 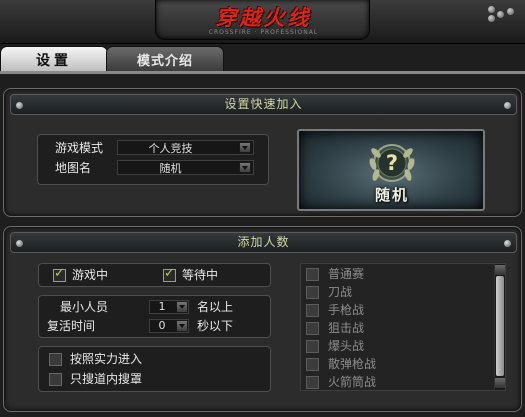 What do you see at coordinates (200, 275) in the screenshot?
I see `waiting-label: 等待中` at bounding box center [200, 275].